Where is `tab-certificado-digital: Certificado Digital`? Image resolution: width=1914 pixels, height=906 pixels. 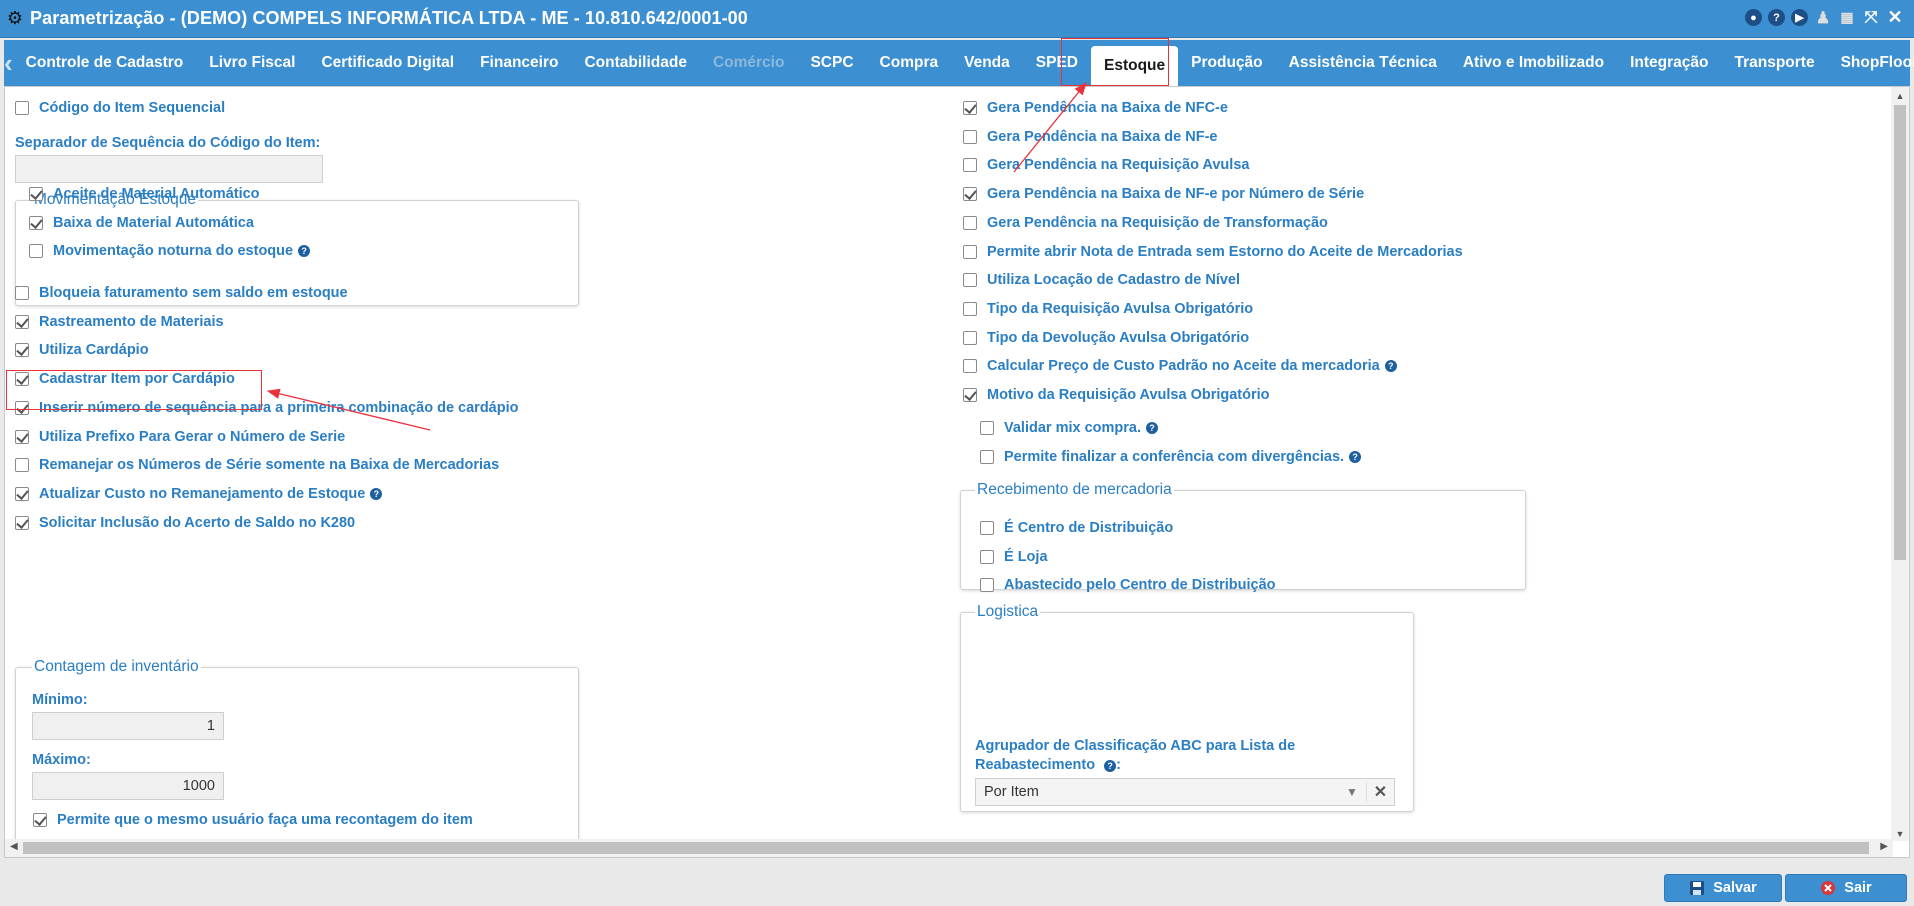
tab-certificado-digital: Certificado Digital is located at coordinates (387, 63).